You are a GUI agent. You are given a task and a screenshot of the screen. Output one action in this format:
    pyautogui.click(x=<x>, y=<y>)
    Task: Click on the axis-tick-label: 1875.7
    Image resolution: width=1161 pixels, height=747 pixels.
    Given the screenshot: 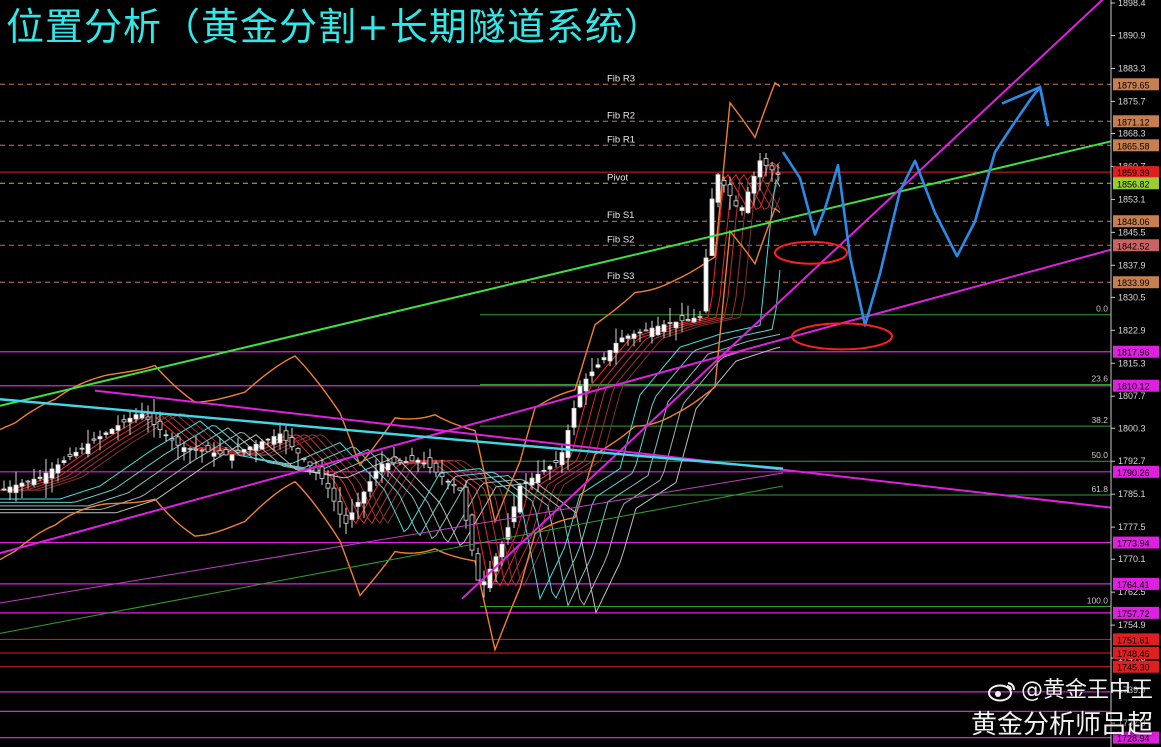 What is the action you would take?
    pyautogui.click(x=1132, y=101)
    